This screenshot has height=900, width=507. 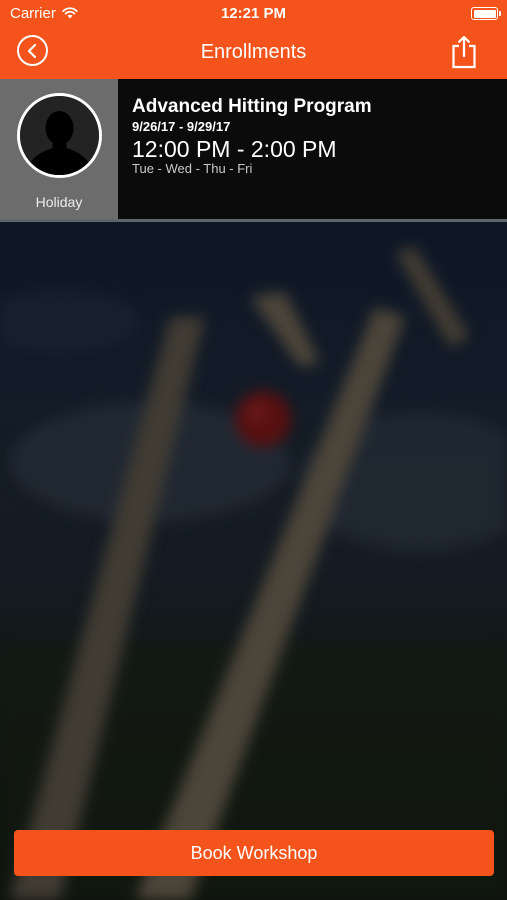 I want to click on program-title: Advanced Hitting Program, so click(x=252, y=106).